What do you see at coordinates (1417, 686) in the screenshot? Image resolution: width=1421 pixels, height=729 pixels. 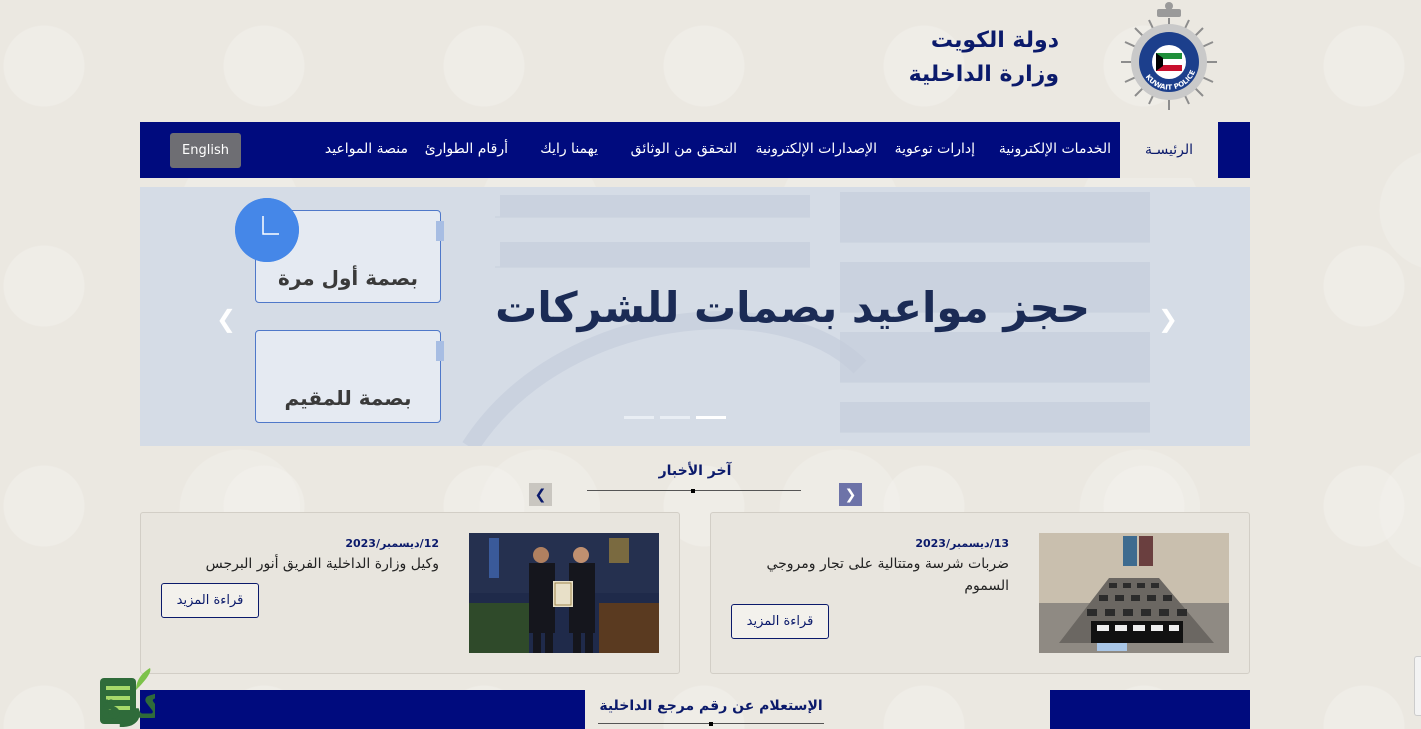 I see `scroll-handle` at bounding box center [1417, 686].